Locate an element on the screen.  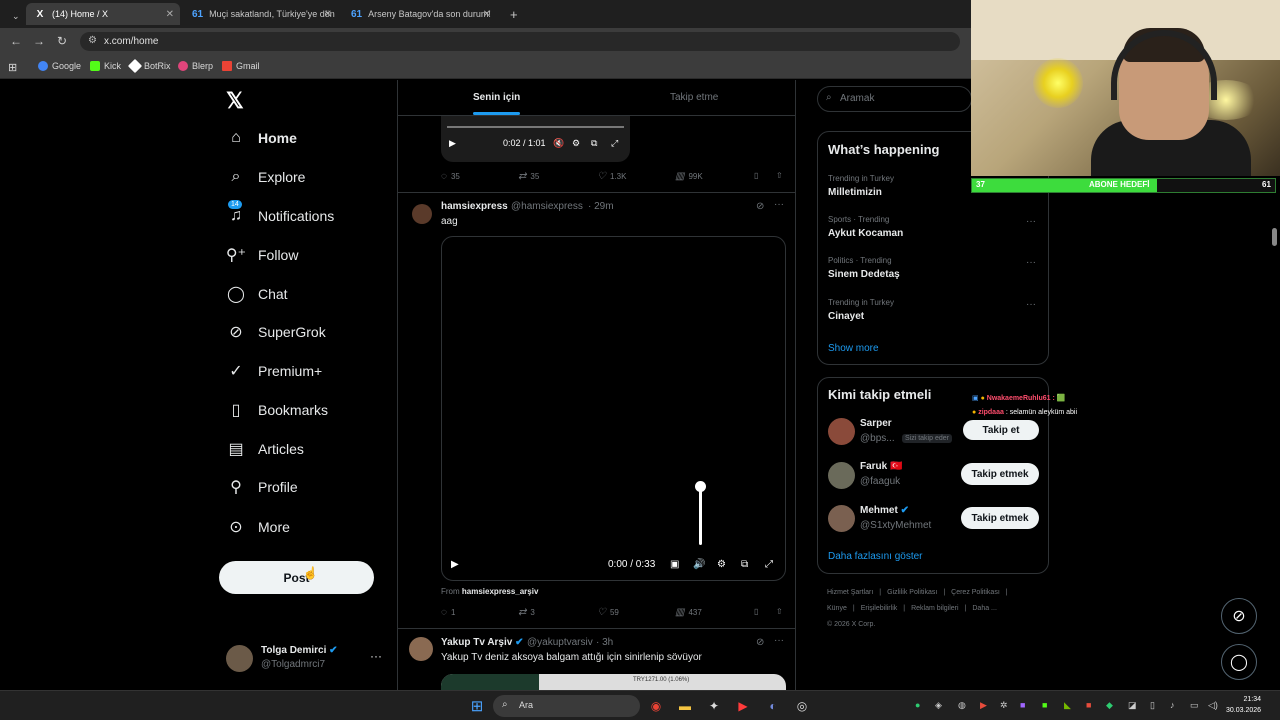
nav-more: ⊙ More is located at coordinates (258, 527).